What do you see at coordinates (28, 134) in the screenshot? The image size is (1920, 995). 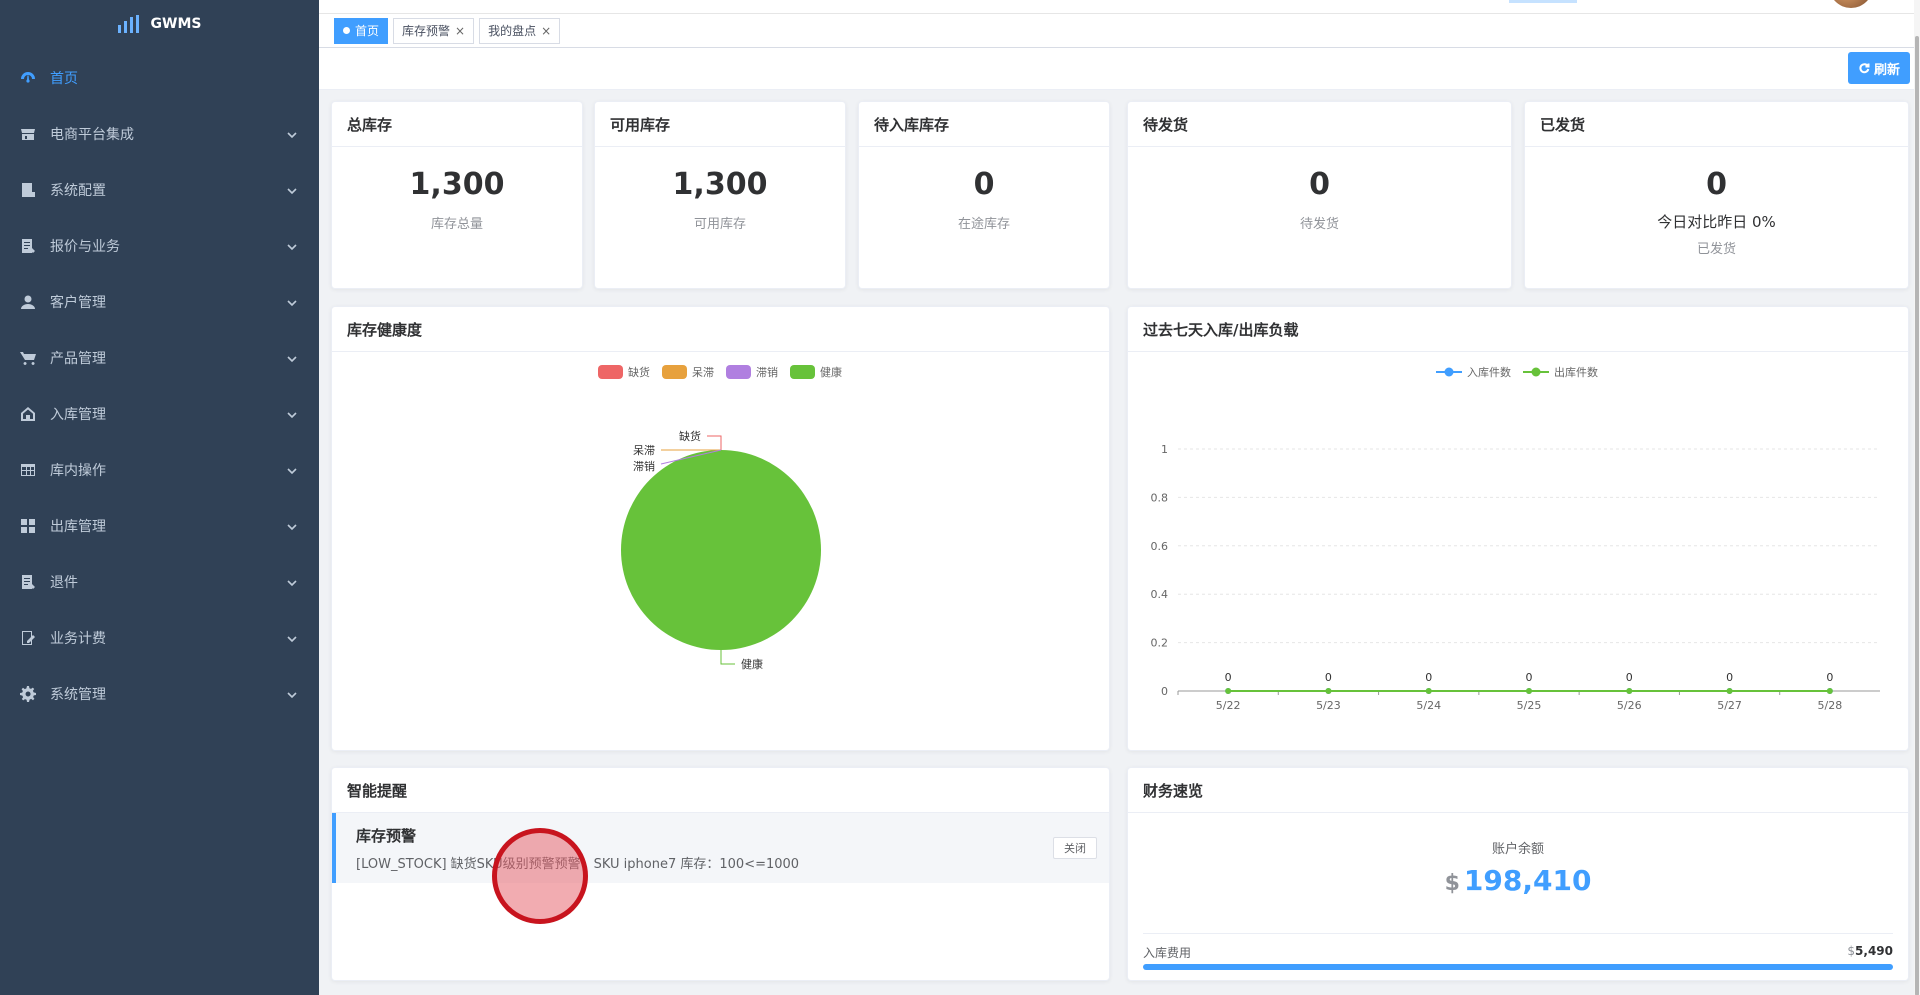 I see `shop-icon` at bounding box center [28, 134].